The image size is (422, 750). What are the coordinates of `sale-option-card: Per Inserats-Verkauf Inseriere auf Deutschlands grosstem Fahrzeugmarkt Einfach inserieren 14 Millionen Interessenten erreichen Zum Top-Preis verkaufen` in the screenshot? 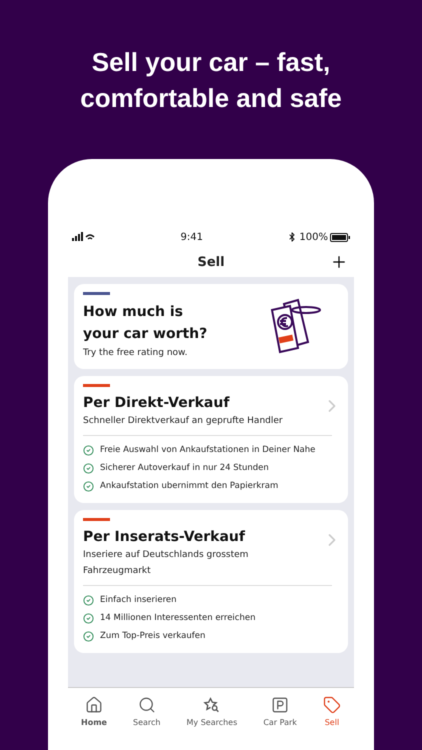 It's located at (211, 581).